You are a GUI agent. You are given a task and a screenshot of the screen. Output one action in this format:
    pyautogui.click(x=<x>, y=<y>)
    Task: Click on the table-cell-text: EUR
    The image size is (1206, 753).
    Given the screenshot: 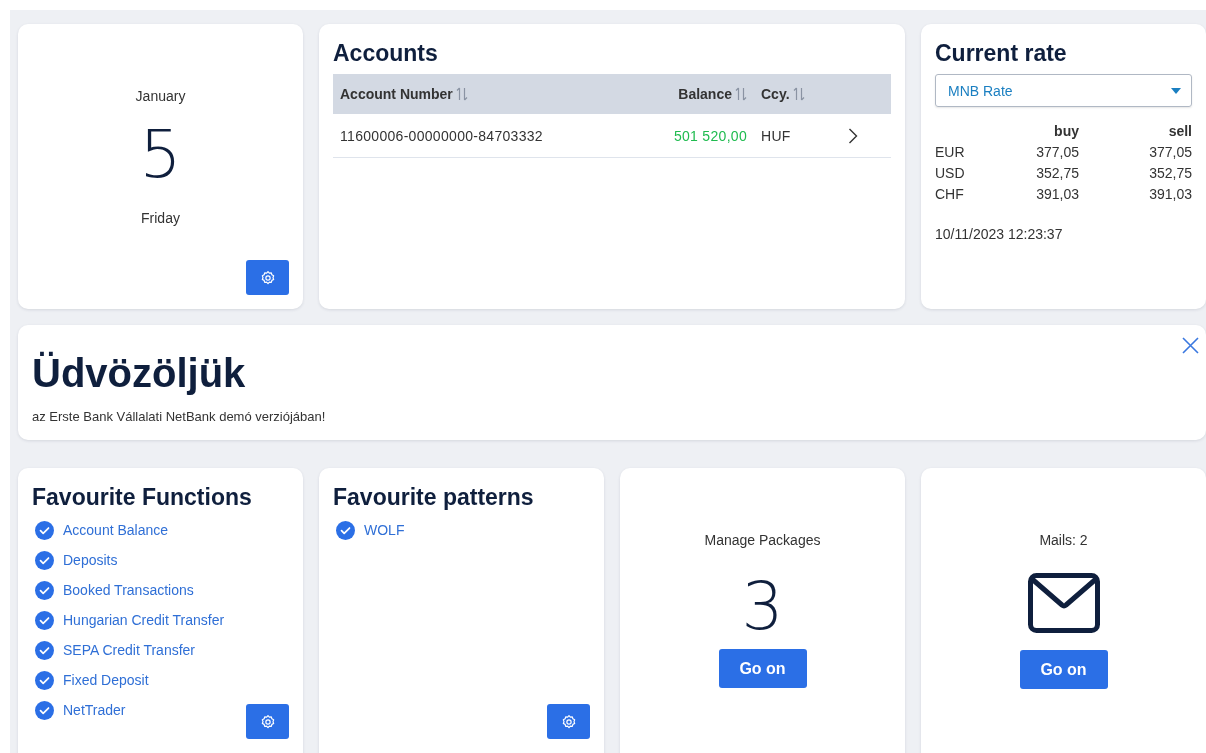 What is the action you would take?
    pyautogui.click(x=950, y=152)
    